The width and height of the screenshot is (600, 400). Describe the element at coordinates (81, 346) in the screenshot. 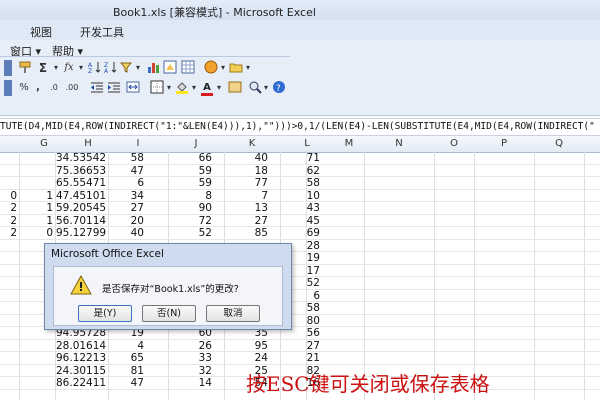

I see `table-cell-h: 28.01614` at that location.